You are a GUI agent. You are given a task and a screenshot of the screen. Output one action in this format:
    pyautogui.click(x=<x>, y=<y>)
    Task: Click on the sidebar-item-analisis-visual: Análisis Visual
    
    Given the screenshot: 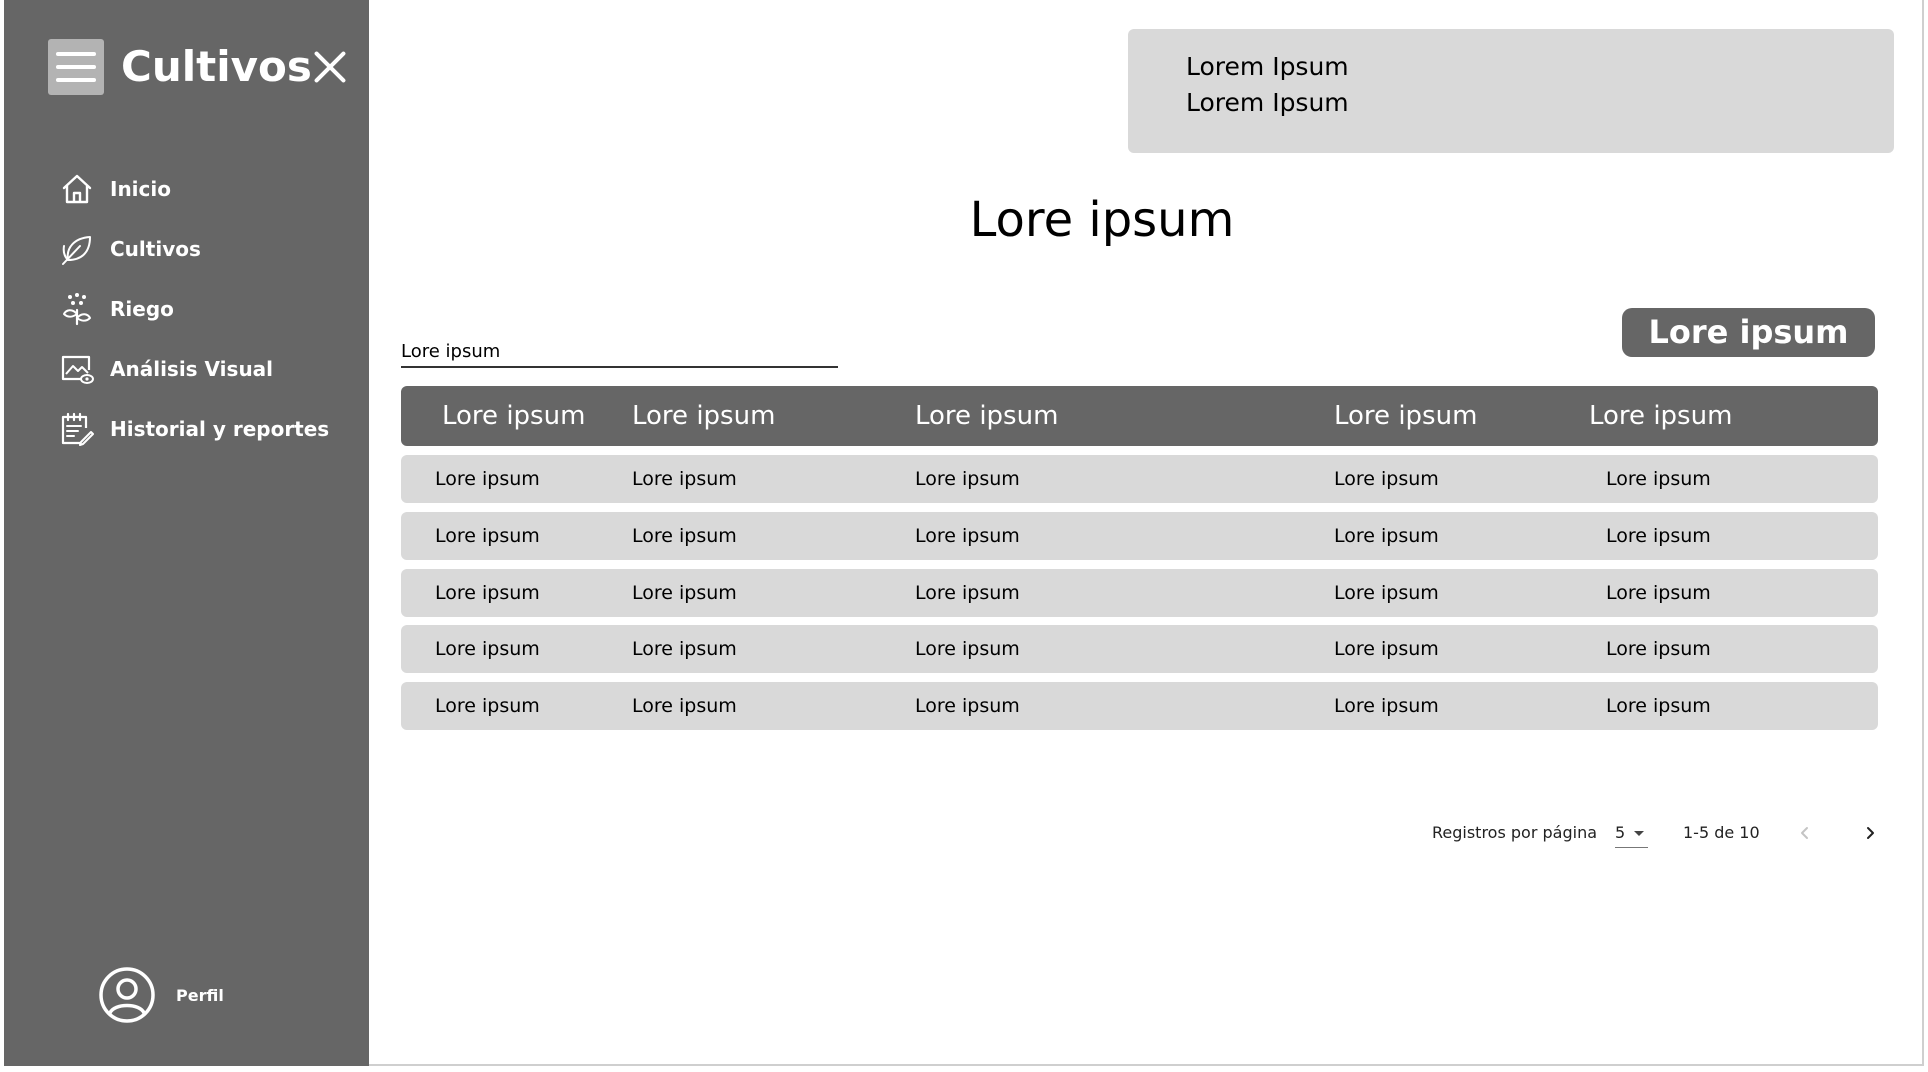 What is the action you would take?
    pyautogui.click(x=210, y=369)
    